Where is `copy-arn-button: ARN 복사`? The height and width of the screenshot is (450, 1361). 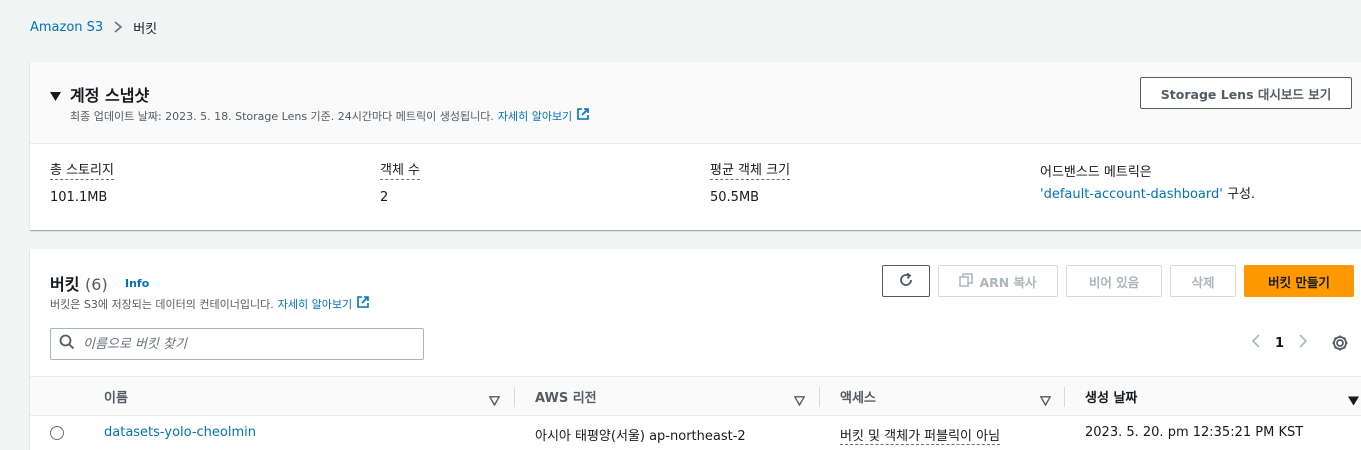
copy-arn-button: ARN 복사 is located at coordinates (998, 281).